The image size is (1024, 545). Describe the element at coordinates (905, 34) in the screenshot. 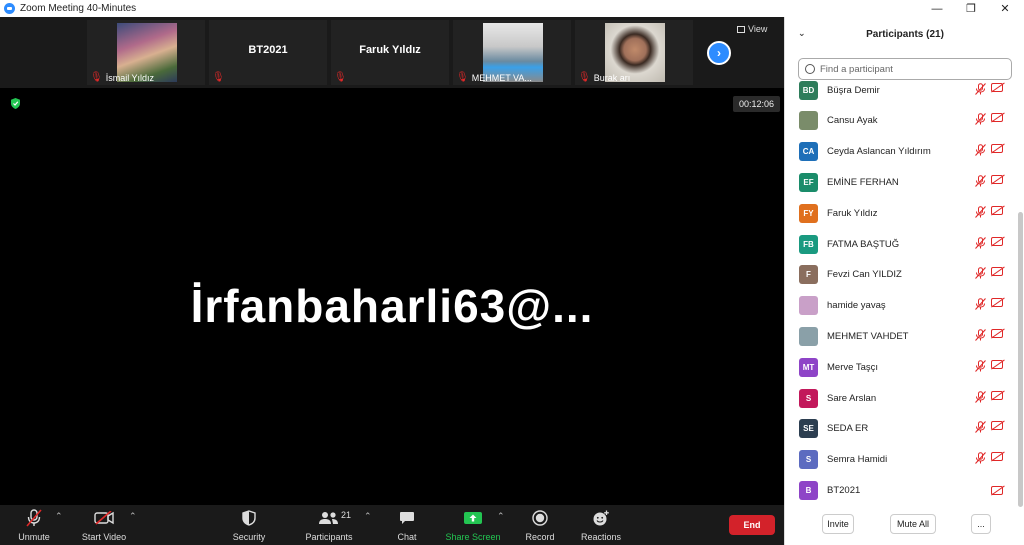

I see `panel-title: Participants (21)` at that location.